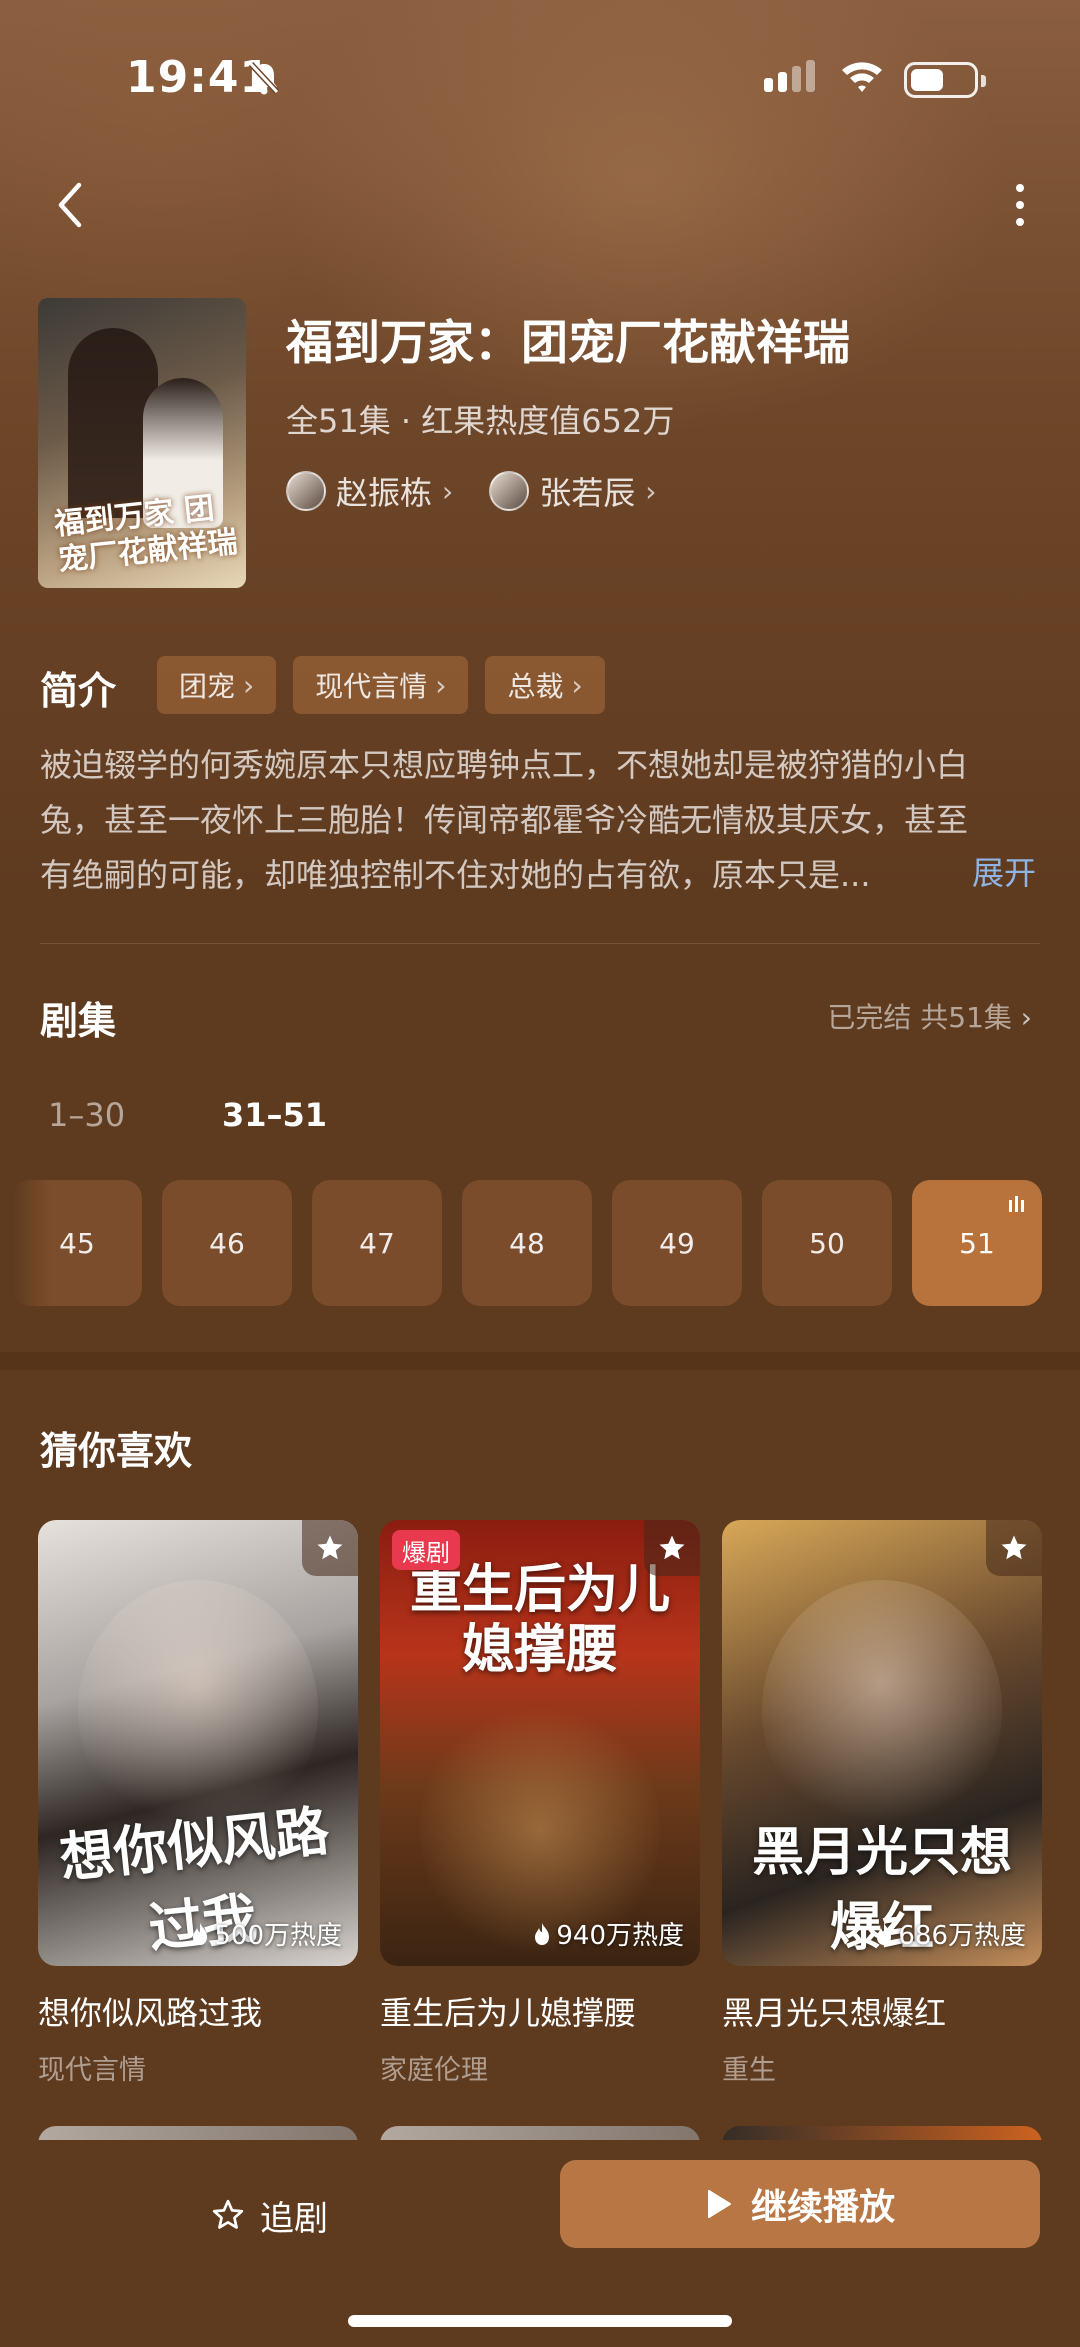 Image resolution: width=1080 pixels, height=2347 pixels. I want to click on drama-poster: 福到万家 团宠厂花献祥瑞, so click(142, 443).